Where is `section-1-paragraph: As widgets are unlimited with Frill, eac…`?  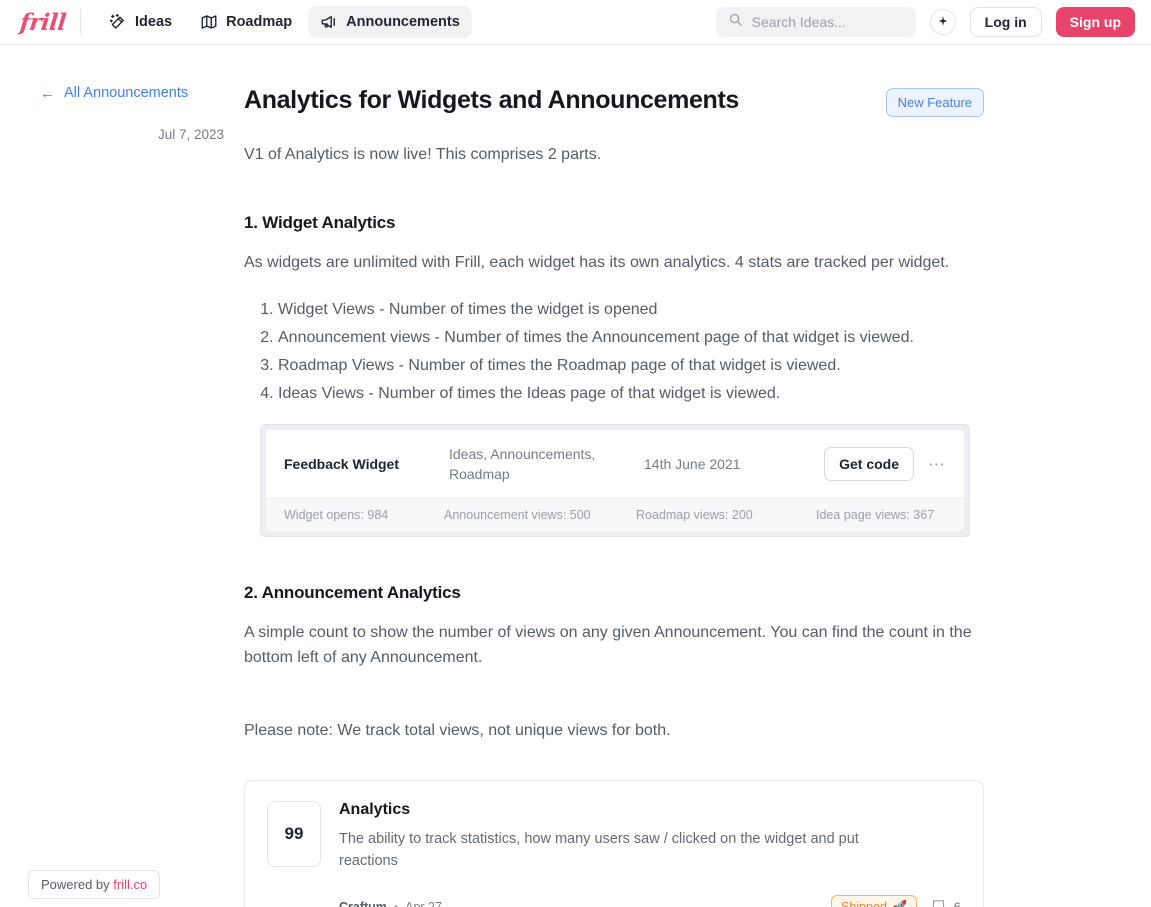
section-1-paragraph: As widgets are unlimited with Frill, eac… is located at coordinates (597, 262).